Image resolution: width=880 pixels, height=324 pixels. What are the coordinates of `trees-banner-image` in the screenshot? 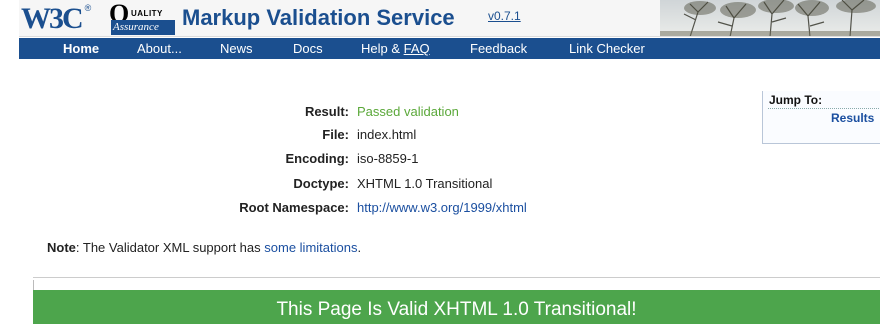 It's located at (770, 18).